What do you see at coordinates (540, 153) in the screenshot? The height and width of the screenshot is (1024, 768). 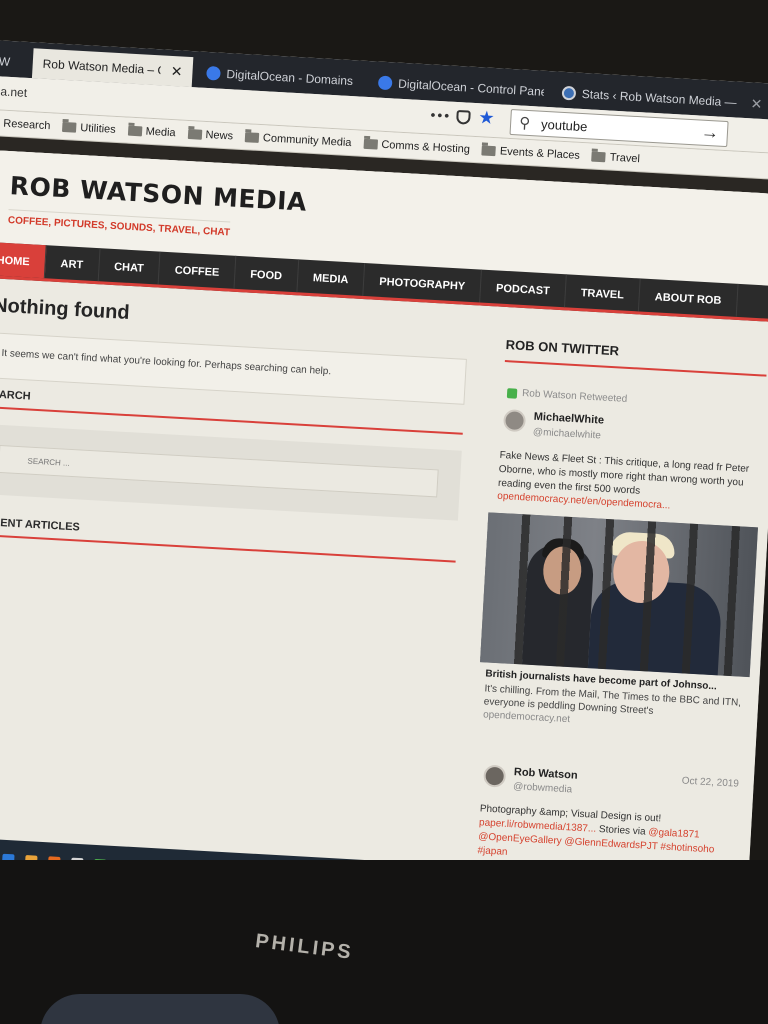 I see `bookmark-label: Events & Places` at bounding box center [540, 153].